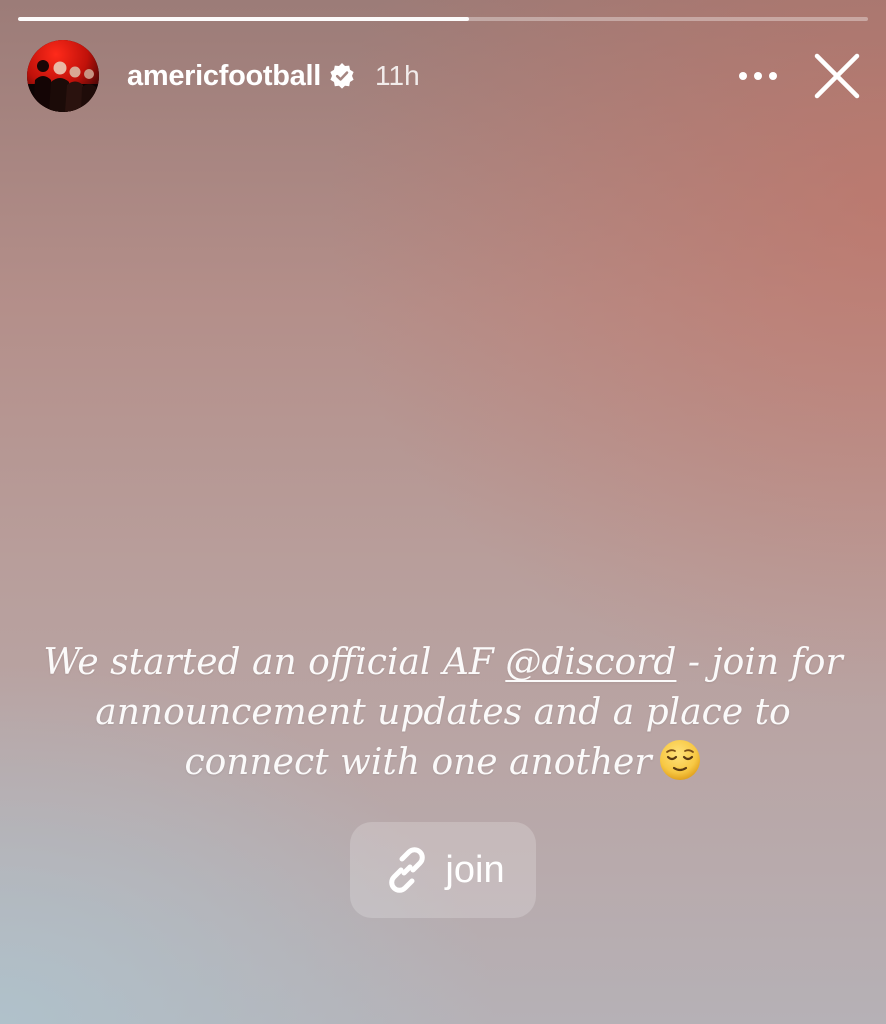 The width and height of the screenshot is (886, 1024). What do you see at coordinates (590, 662) in the screenshot?
I see `discord-mention-link: @discord` at bounding box center [590, 662].